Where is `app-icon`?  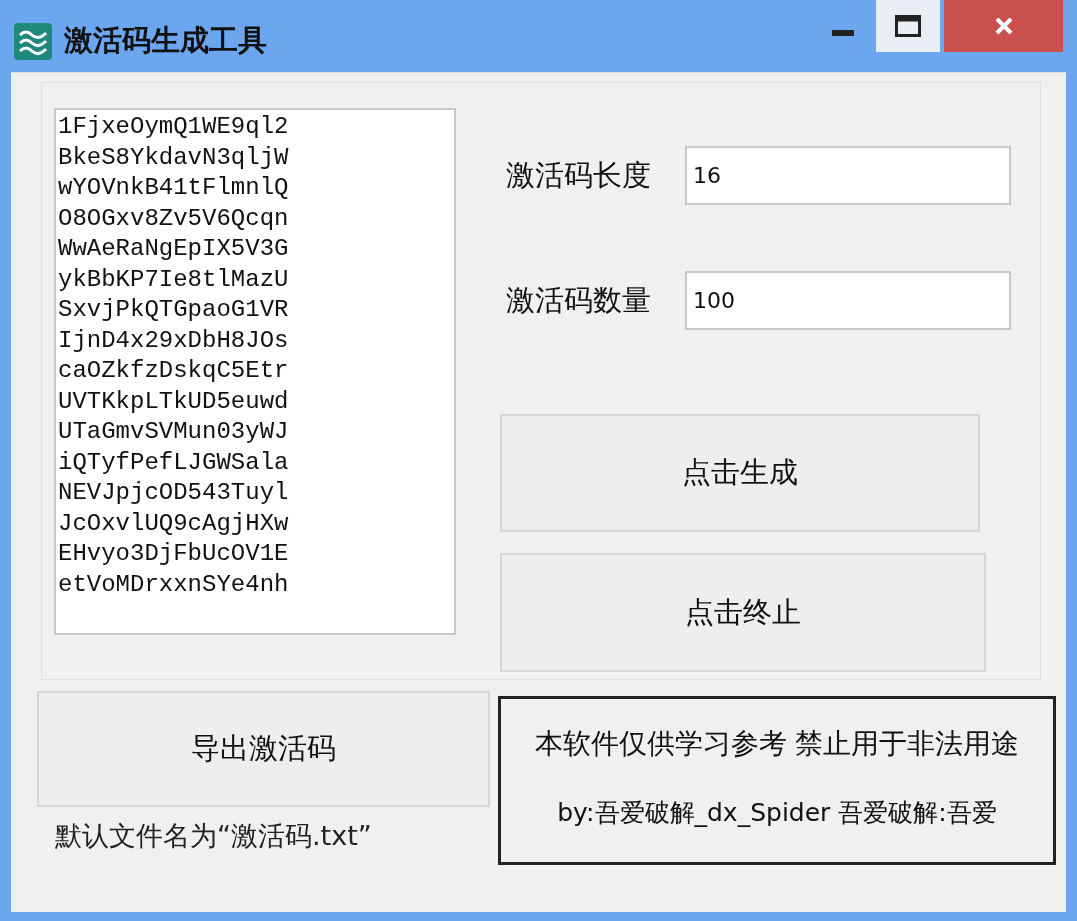 app-icon is located at coordinates (33, 41).